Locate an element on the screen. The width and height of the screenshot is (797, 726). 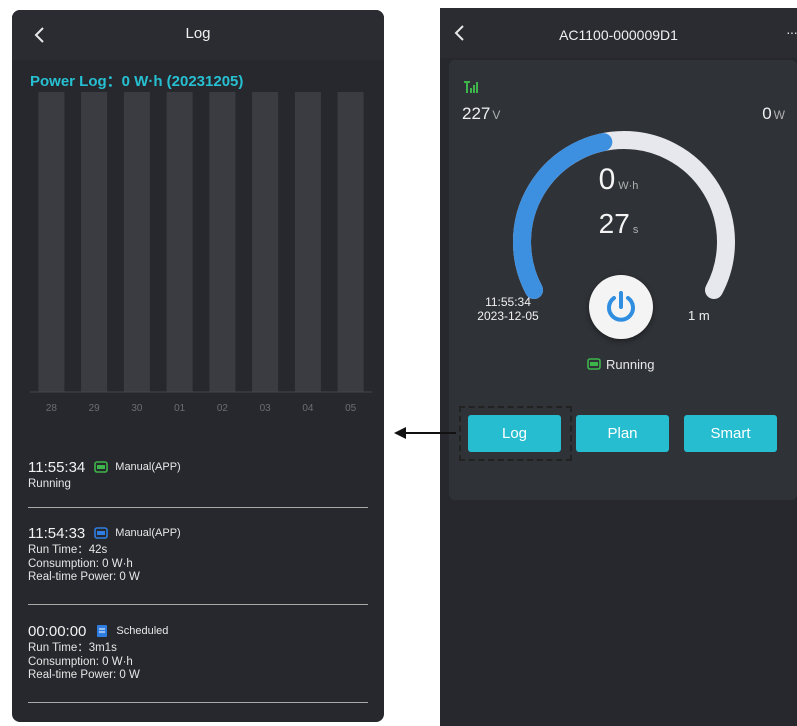
page-title: Log is located at coordinates (198, 33).